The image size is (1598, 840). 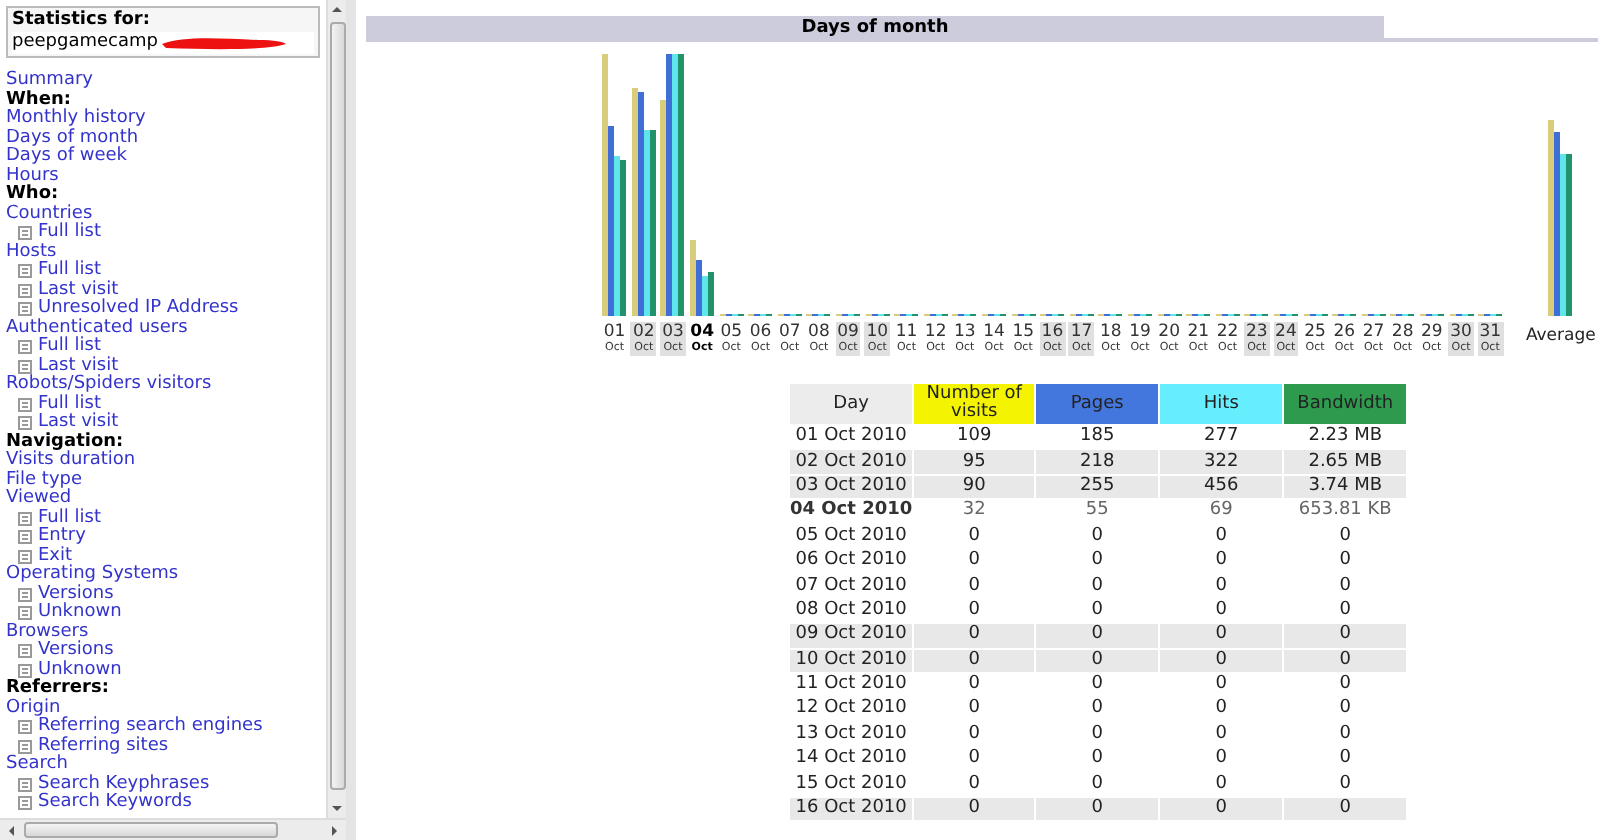 What do you see at coordinates (55, 556) in the screenshot?
I see `menu-link: Exit` at bounding box center [55, 556].